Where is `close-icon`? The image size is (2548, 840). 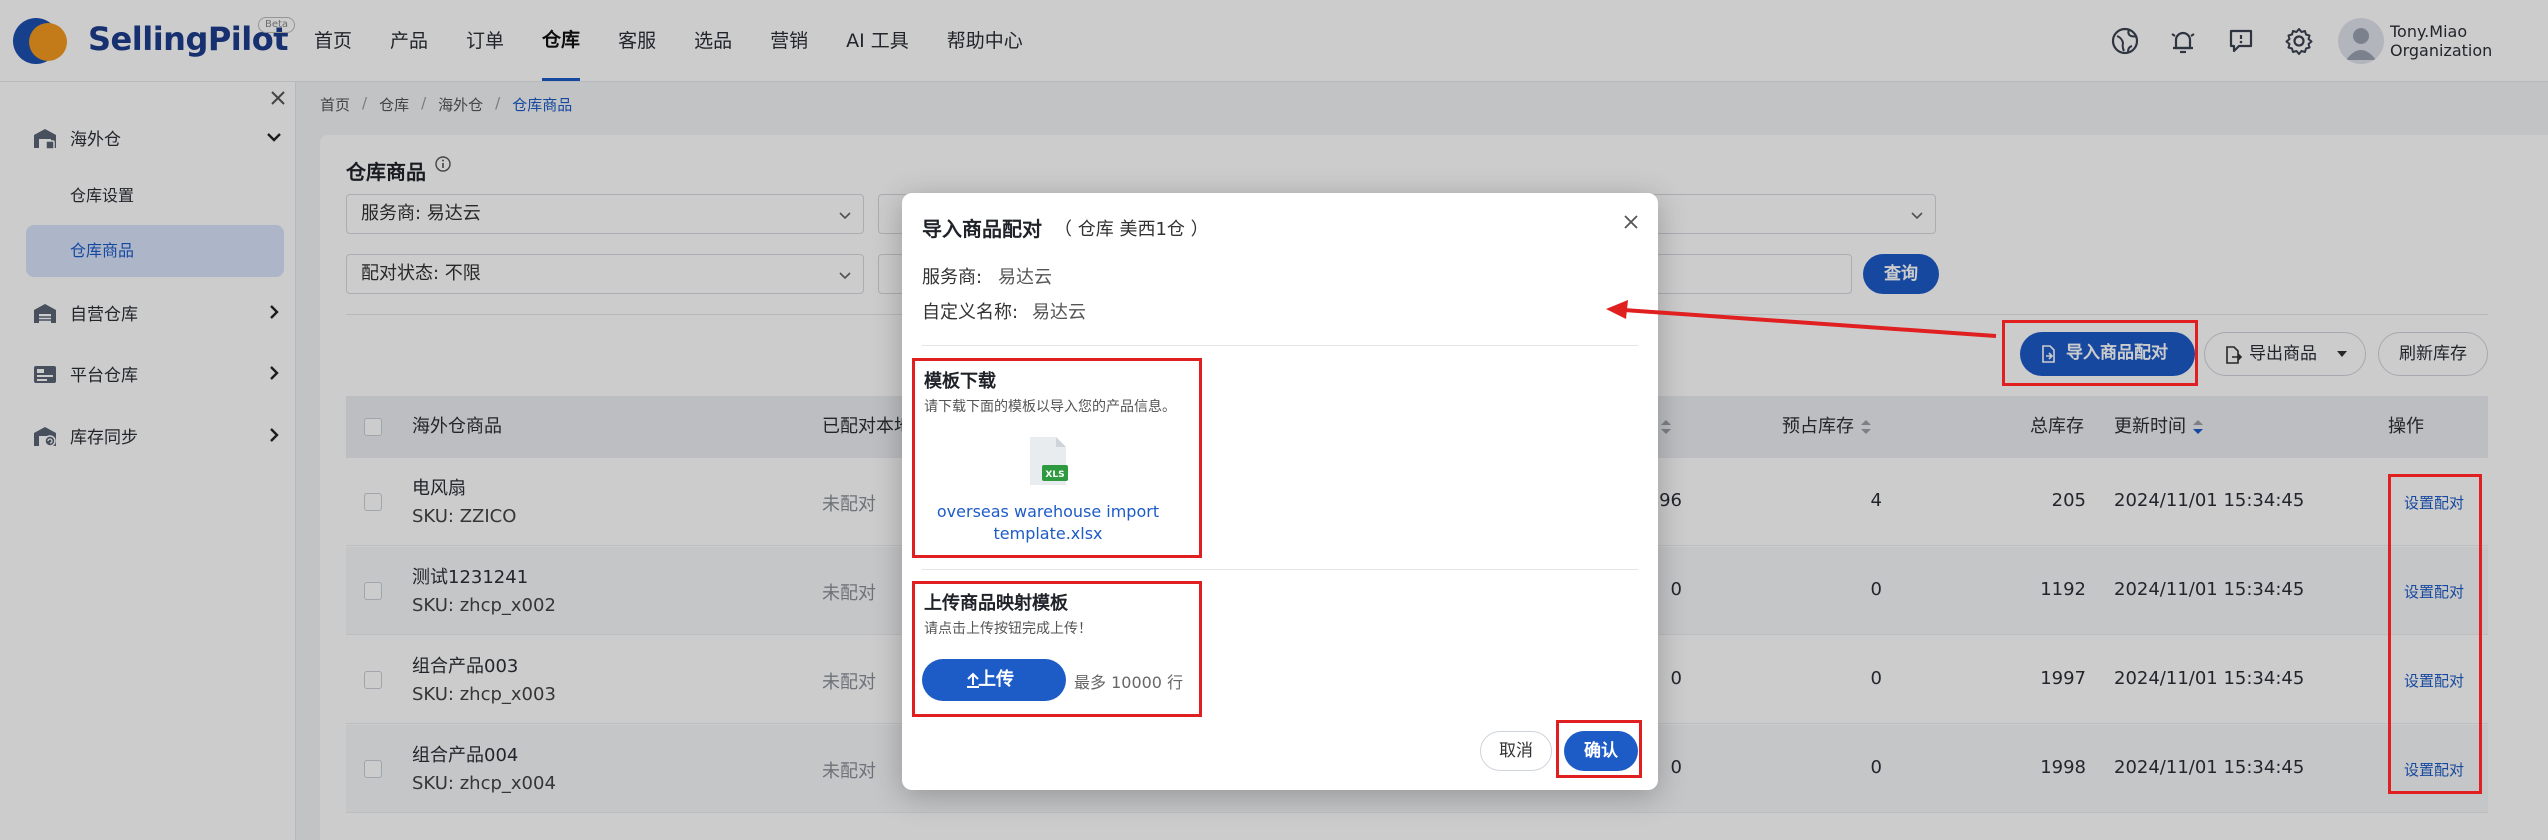 close-icon is located at coordinates (1631, 222).